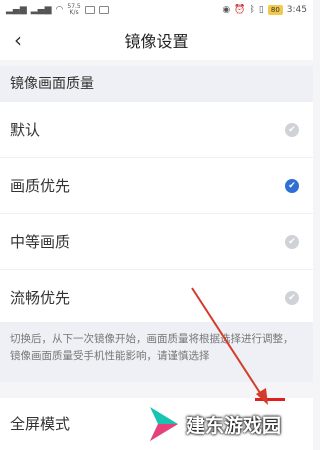  Describe the element at coordinates (234, 425) in the screenshot. I see `watermark-text: 建东游戏园` at that location.